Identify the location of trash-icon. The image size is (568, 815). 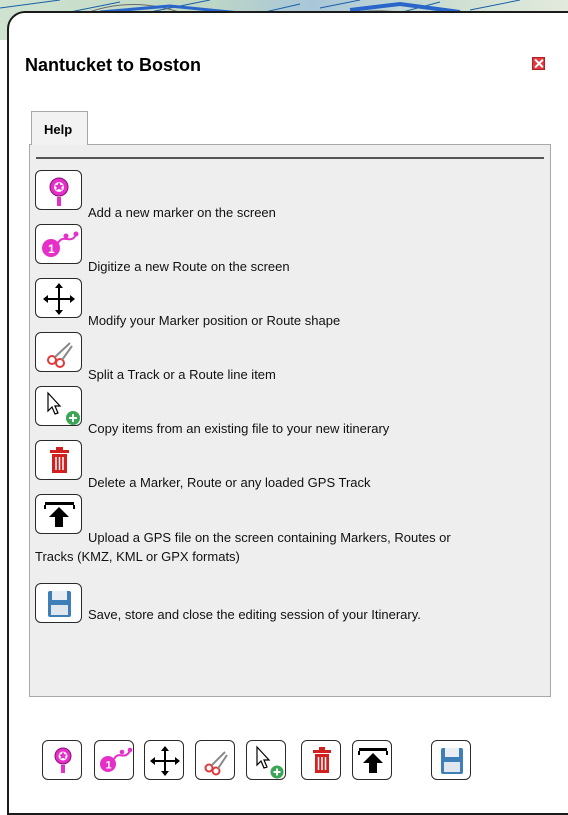
(58, 460).